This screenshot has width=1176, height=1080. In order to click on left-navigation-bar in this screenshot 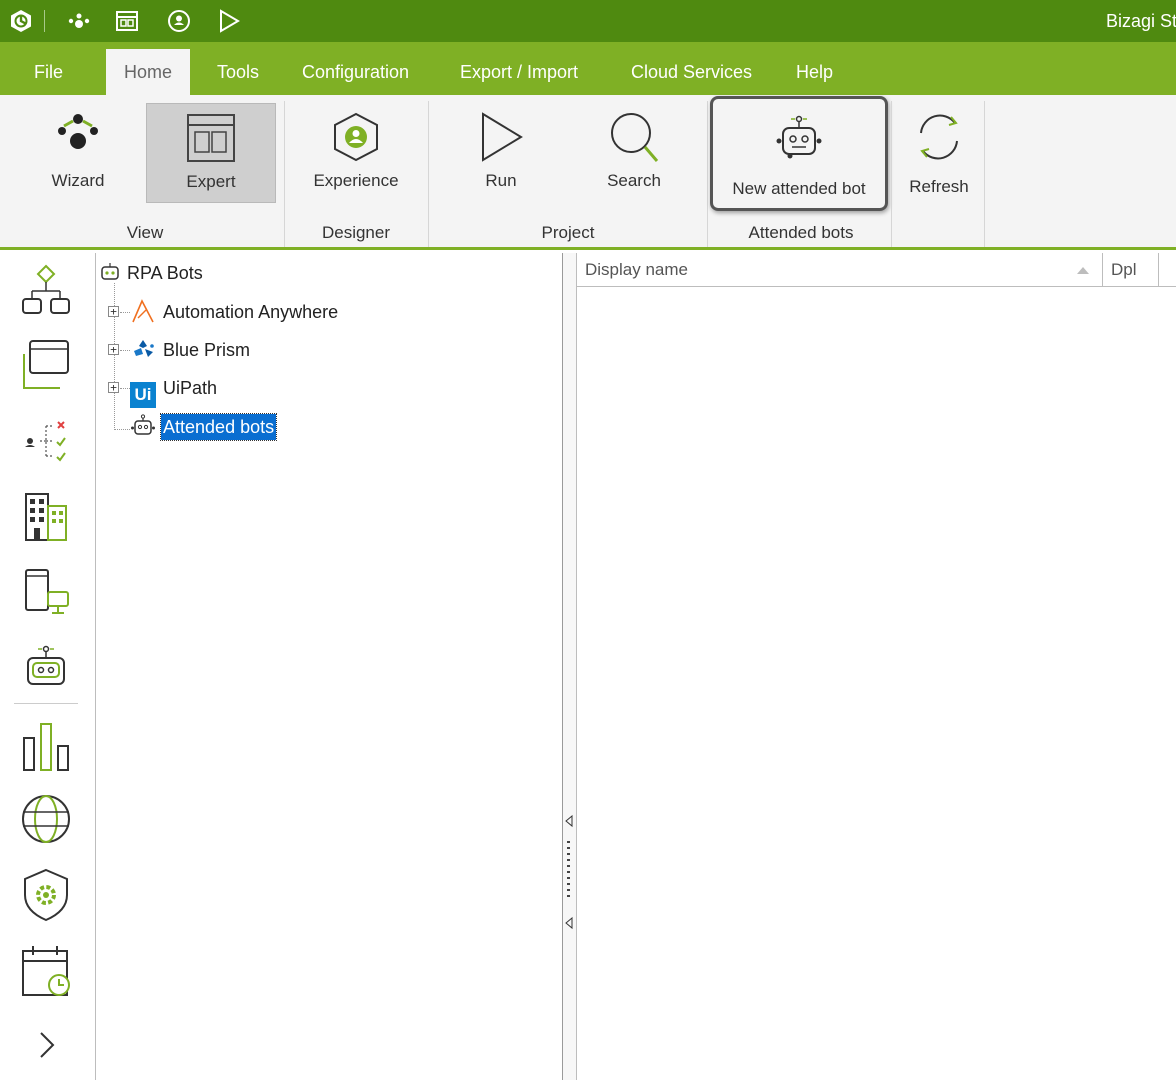, I will do `click(48, 666)`.